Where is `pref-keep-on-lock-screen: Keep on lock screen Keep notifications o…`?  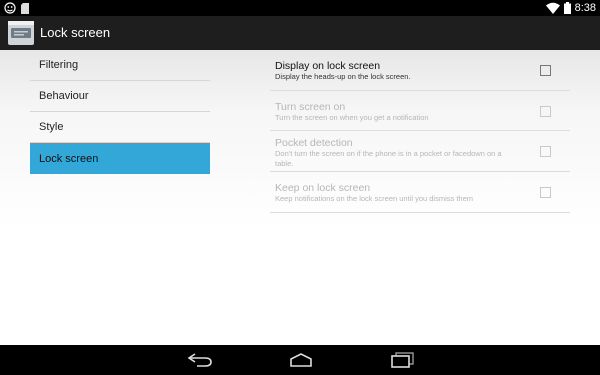 pref-keep-on-lock-screen: Keep on lock screen Keep notifications o… is located at coordinates (420, 192).